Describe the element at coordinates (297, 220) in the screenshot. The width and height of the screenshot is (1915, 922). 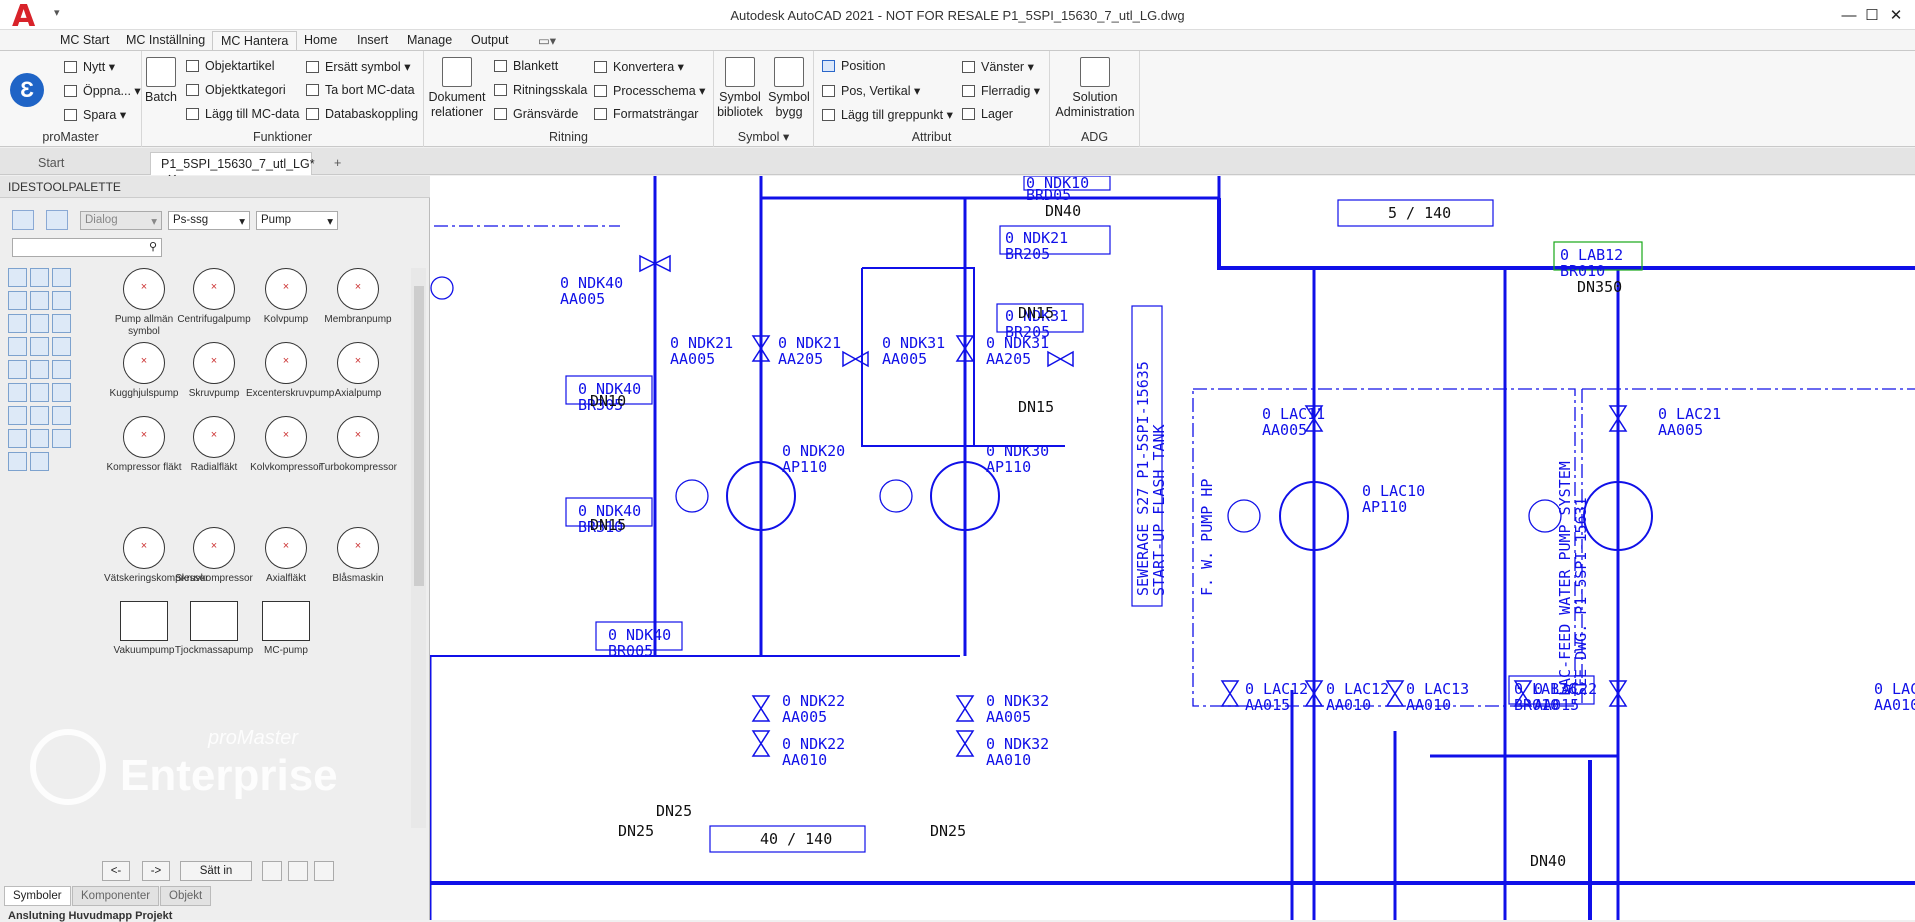
I see `category-dropdown: Pump ▾` at that location.